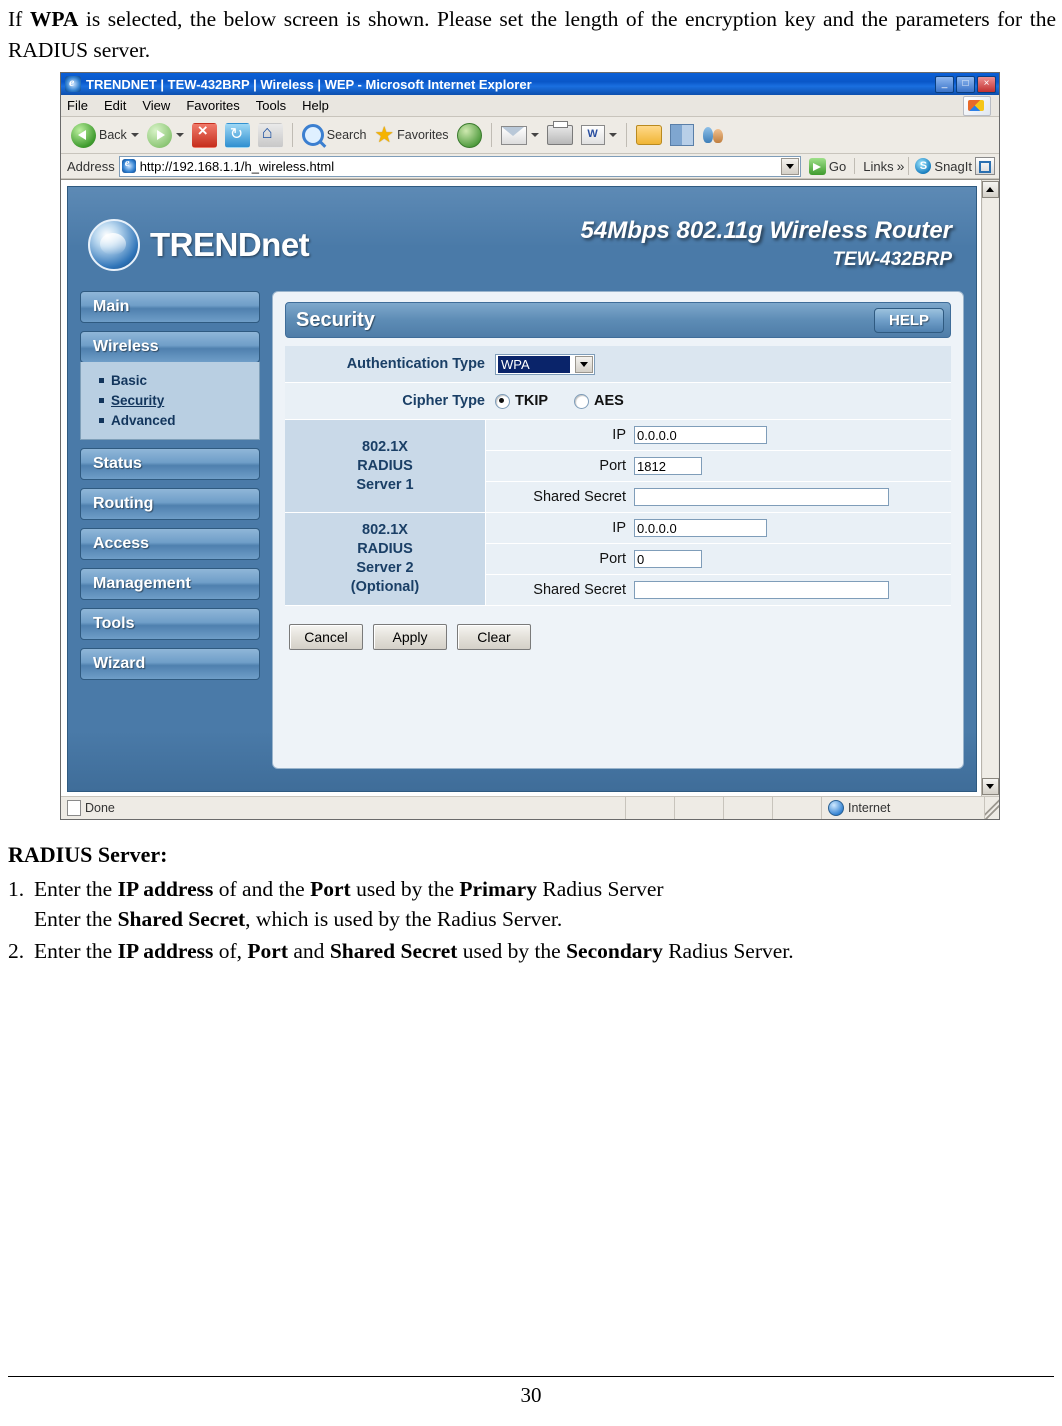 This screenshot has width=1062, height=1426. I want to click on address-dropdown-icon, so click(789, 166).